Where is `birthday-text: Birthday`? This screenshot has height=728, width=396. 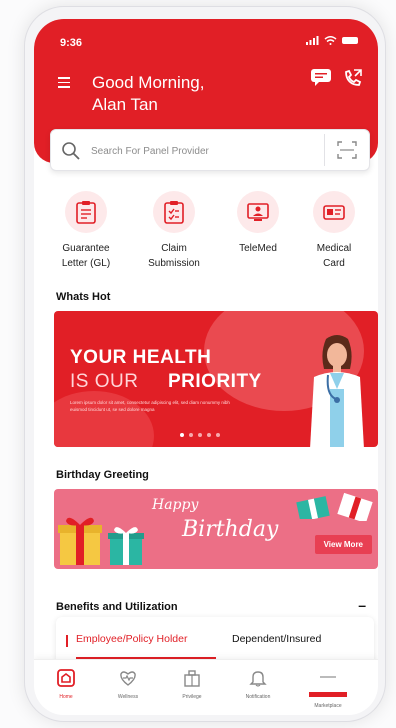
birthday-text: Birthday is located at coordinates (230, 529).